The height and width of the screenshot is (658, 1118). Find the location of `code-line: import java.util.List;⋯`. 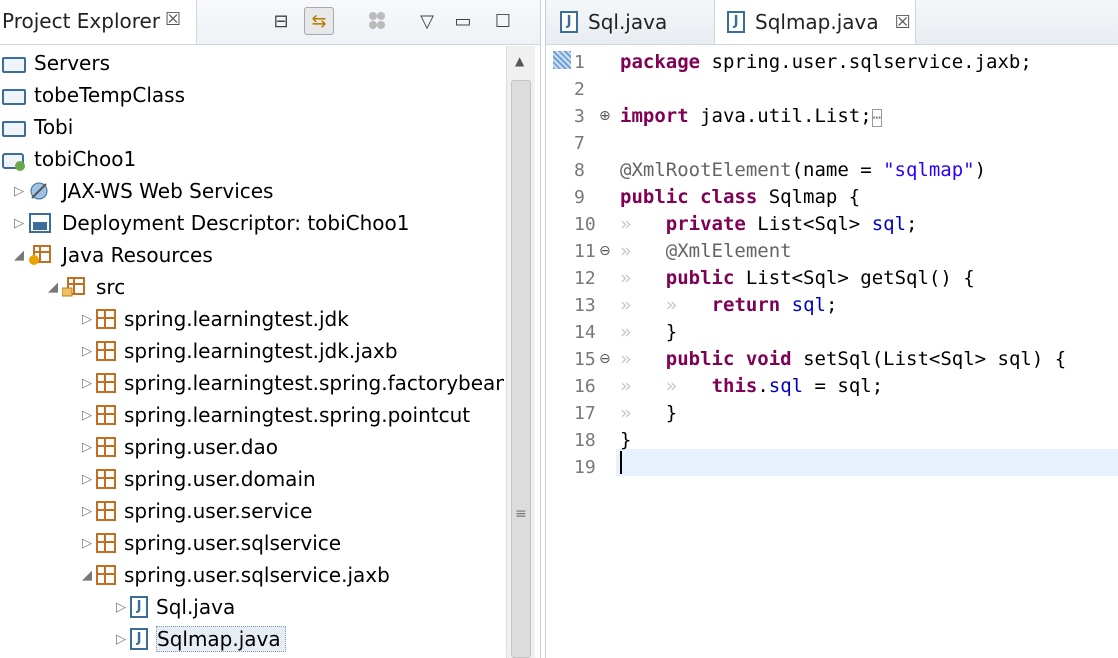

code-line: import java.util.List;⋯ is located at coordinates (751, 116).